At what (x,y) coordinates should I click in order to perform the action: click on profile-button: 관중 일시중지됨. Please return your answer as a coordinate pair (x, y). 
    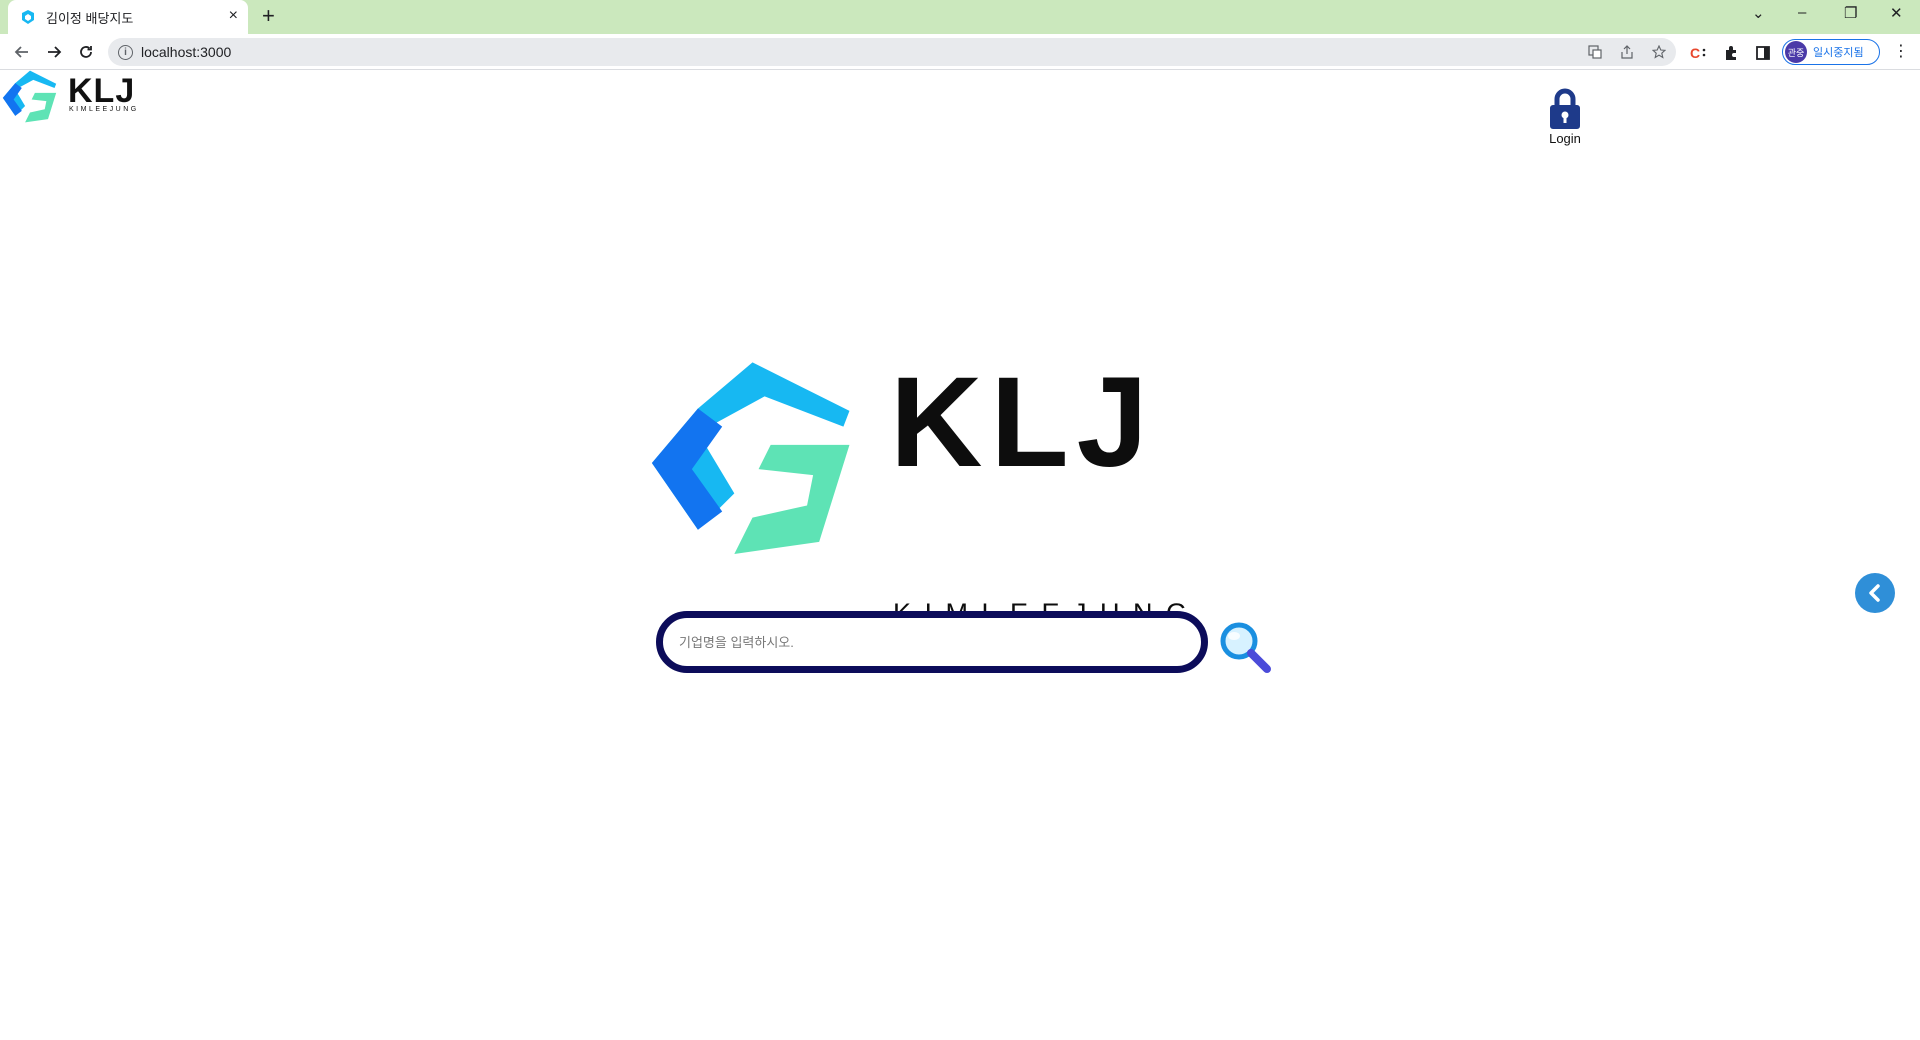
    Looking at the image, I should click on (1831, 52).